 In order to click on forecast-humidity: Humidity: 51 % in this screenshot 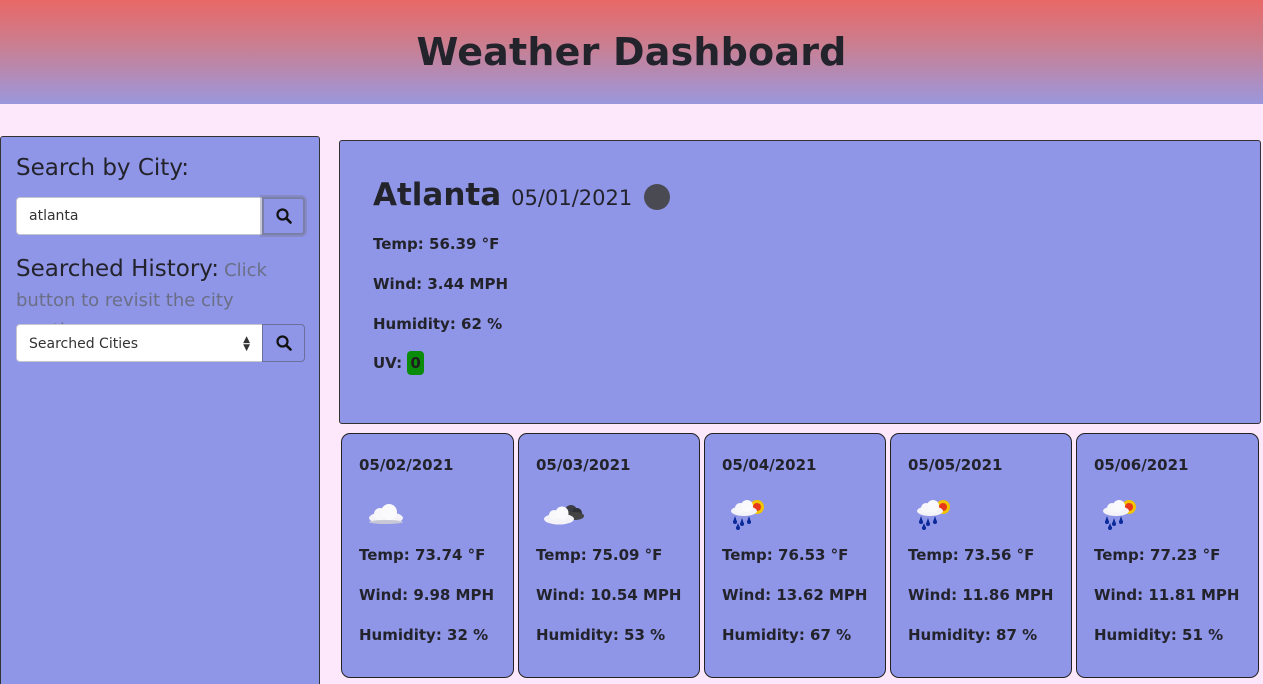, I will do `click(1159, 635)`.